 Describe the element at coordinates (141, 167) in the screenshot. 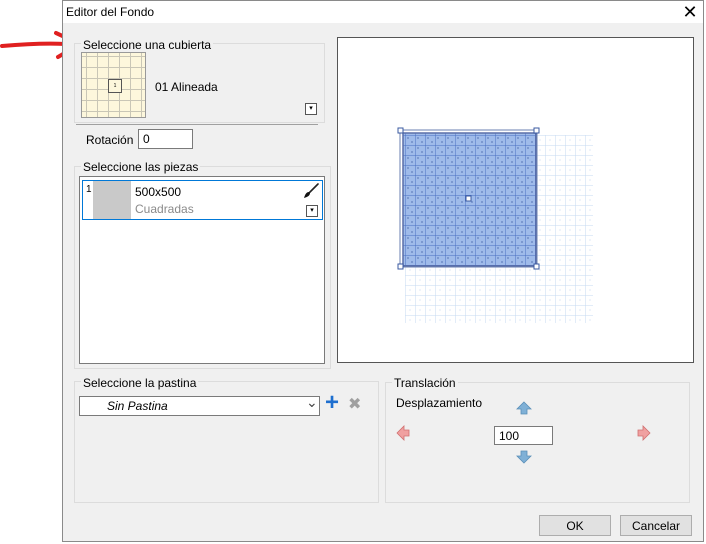

I see `pieces-group-label: Seleccione las piezas` at that location.